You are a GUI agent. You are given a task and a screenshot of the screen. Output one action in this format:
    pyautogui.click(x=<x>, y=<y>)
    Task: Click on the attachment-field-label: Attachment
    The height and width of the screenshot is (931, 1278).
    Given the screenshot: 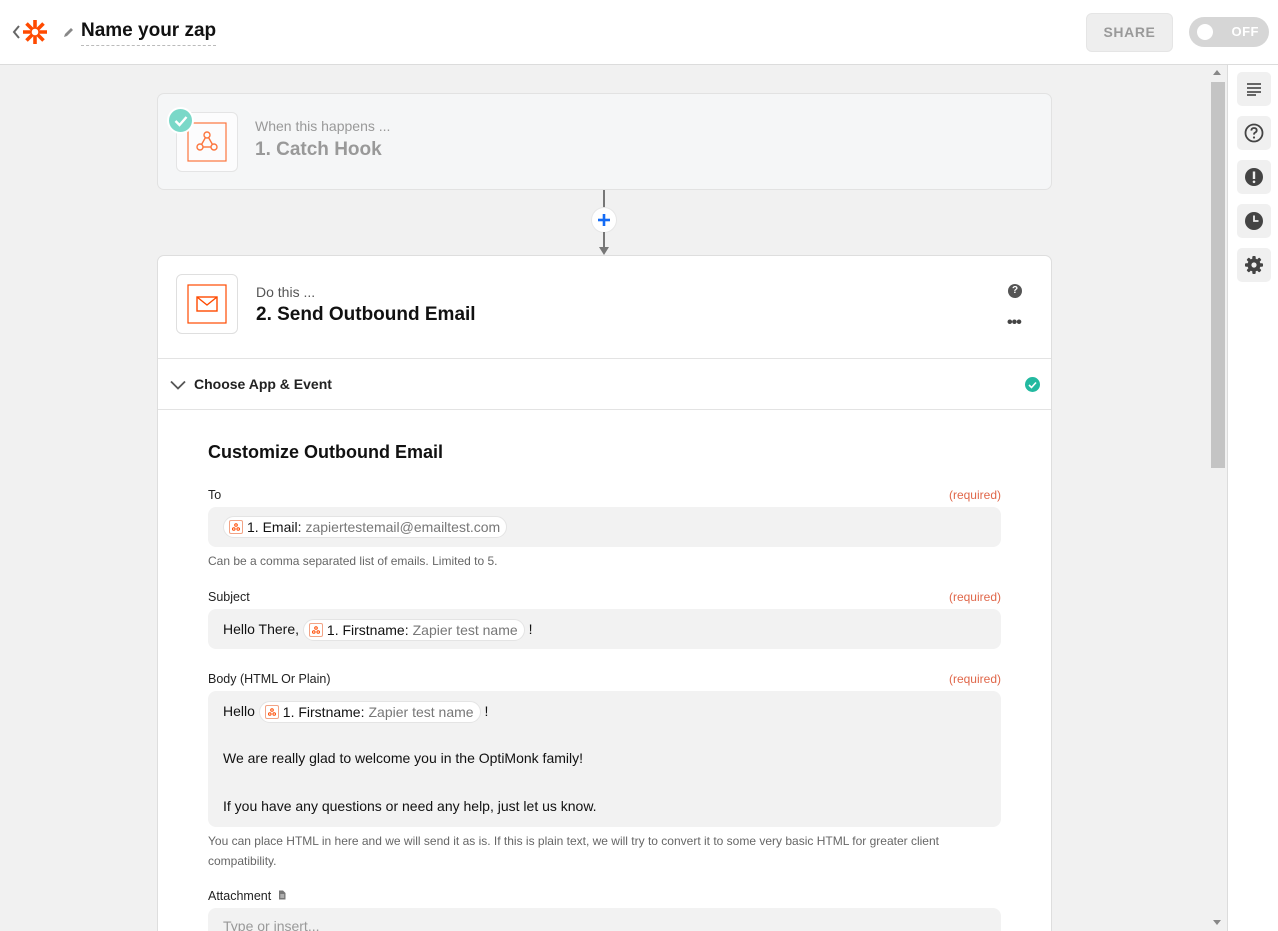 What is the action you would take?
    pyautogui.click(x=247, y=896)
    